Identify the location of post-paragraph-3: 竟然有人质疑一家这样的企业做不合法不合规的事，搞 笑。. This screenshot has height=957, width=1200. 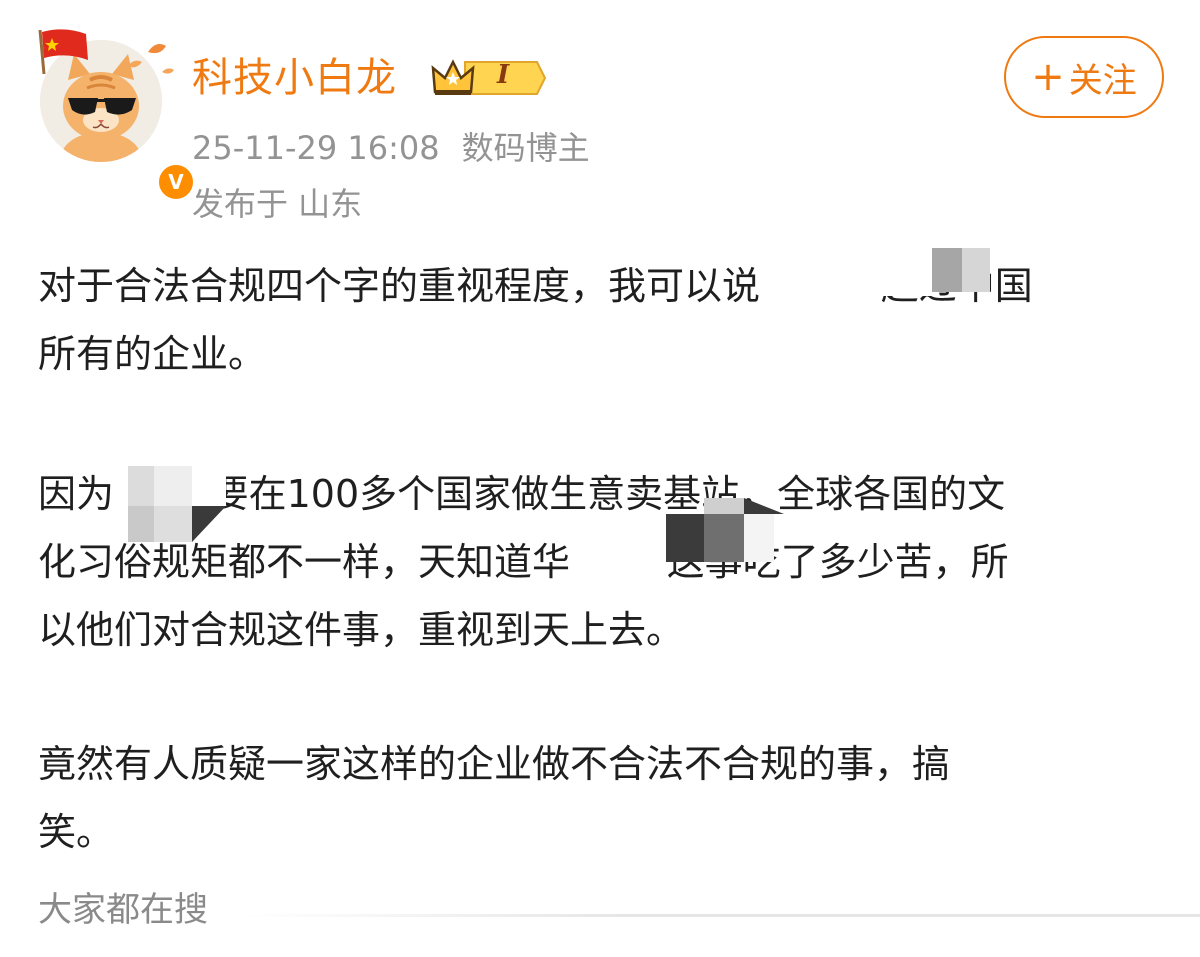
(494, 798).